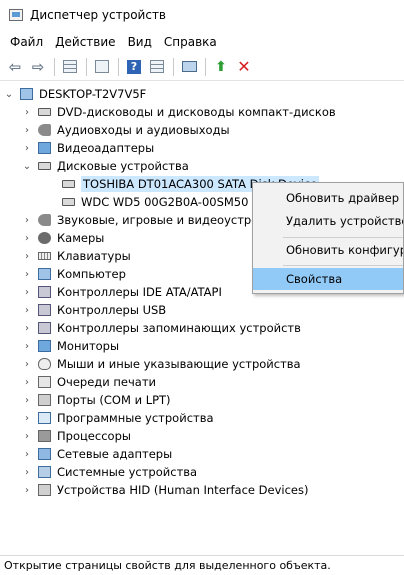  Describe the element at coordinates (88, 148) in the screenshot. I see `tree-item-video-adapters: › Видеоадаптеры` at that location.